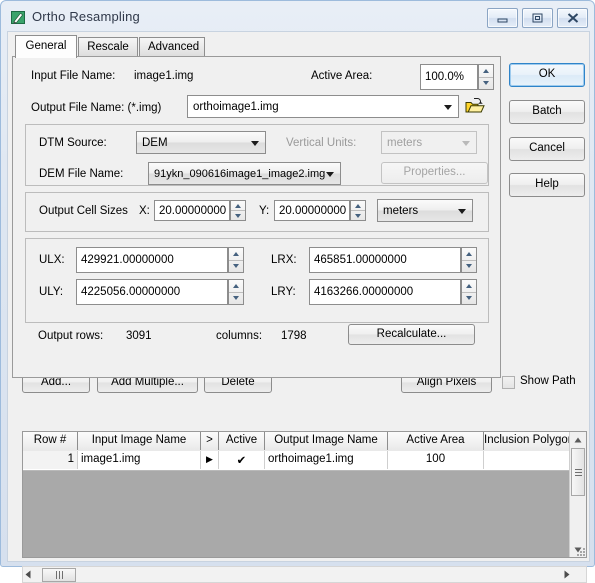  I want to click on uly-spinner-down, so click(236, 299).